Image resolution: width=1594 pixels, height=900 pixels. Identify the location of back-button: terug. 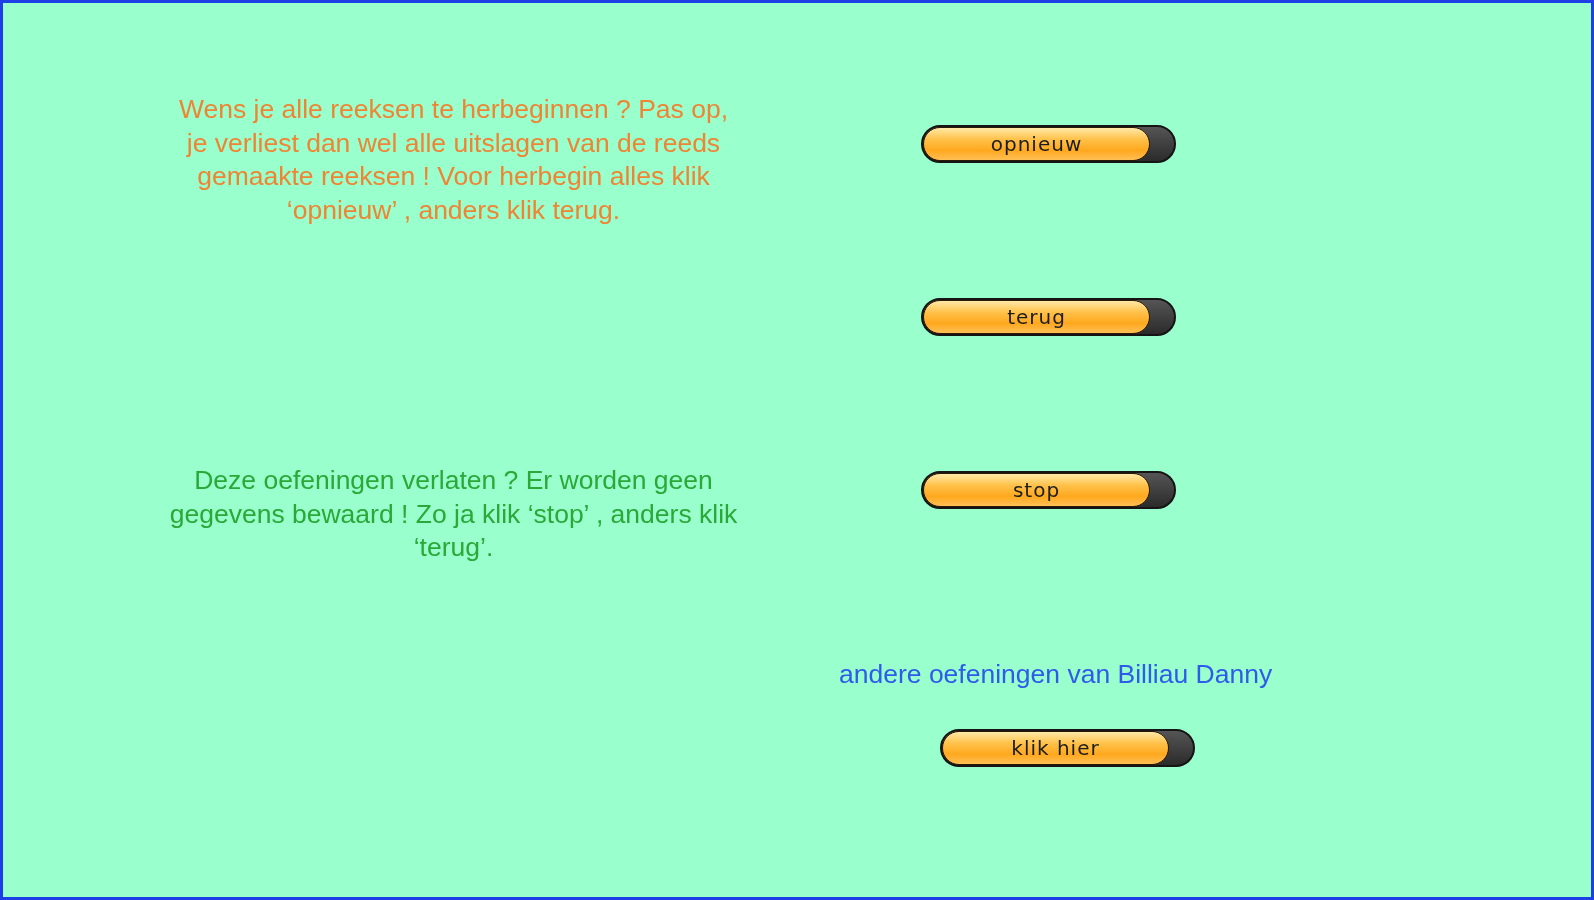
(1048, 317).